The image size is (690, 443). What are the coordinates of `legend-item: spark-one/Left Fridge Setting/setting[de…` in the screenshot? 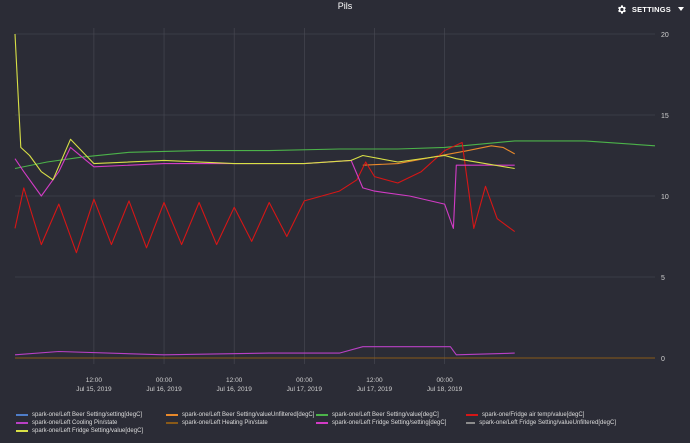 It's located at (391, 423).